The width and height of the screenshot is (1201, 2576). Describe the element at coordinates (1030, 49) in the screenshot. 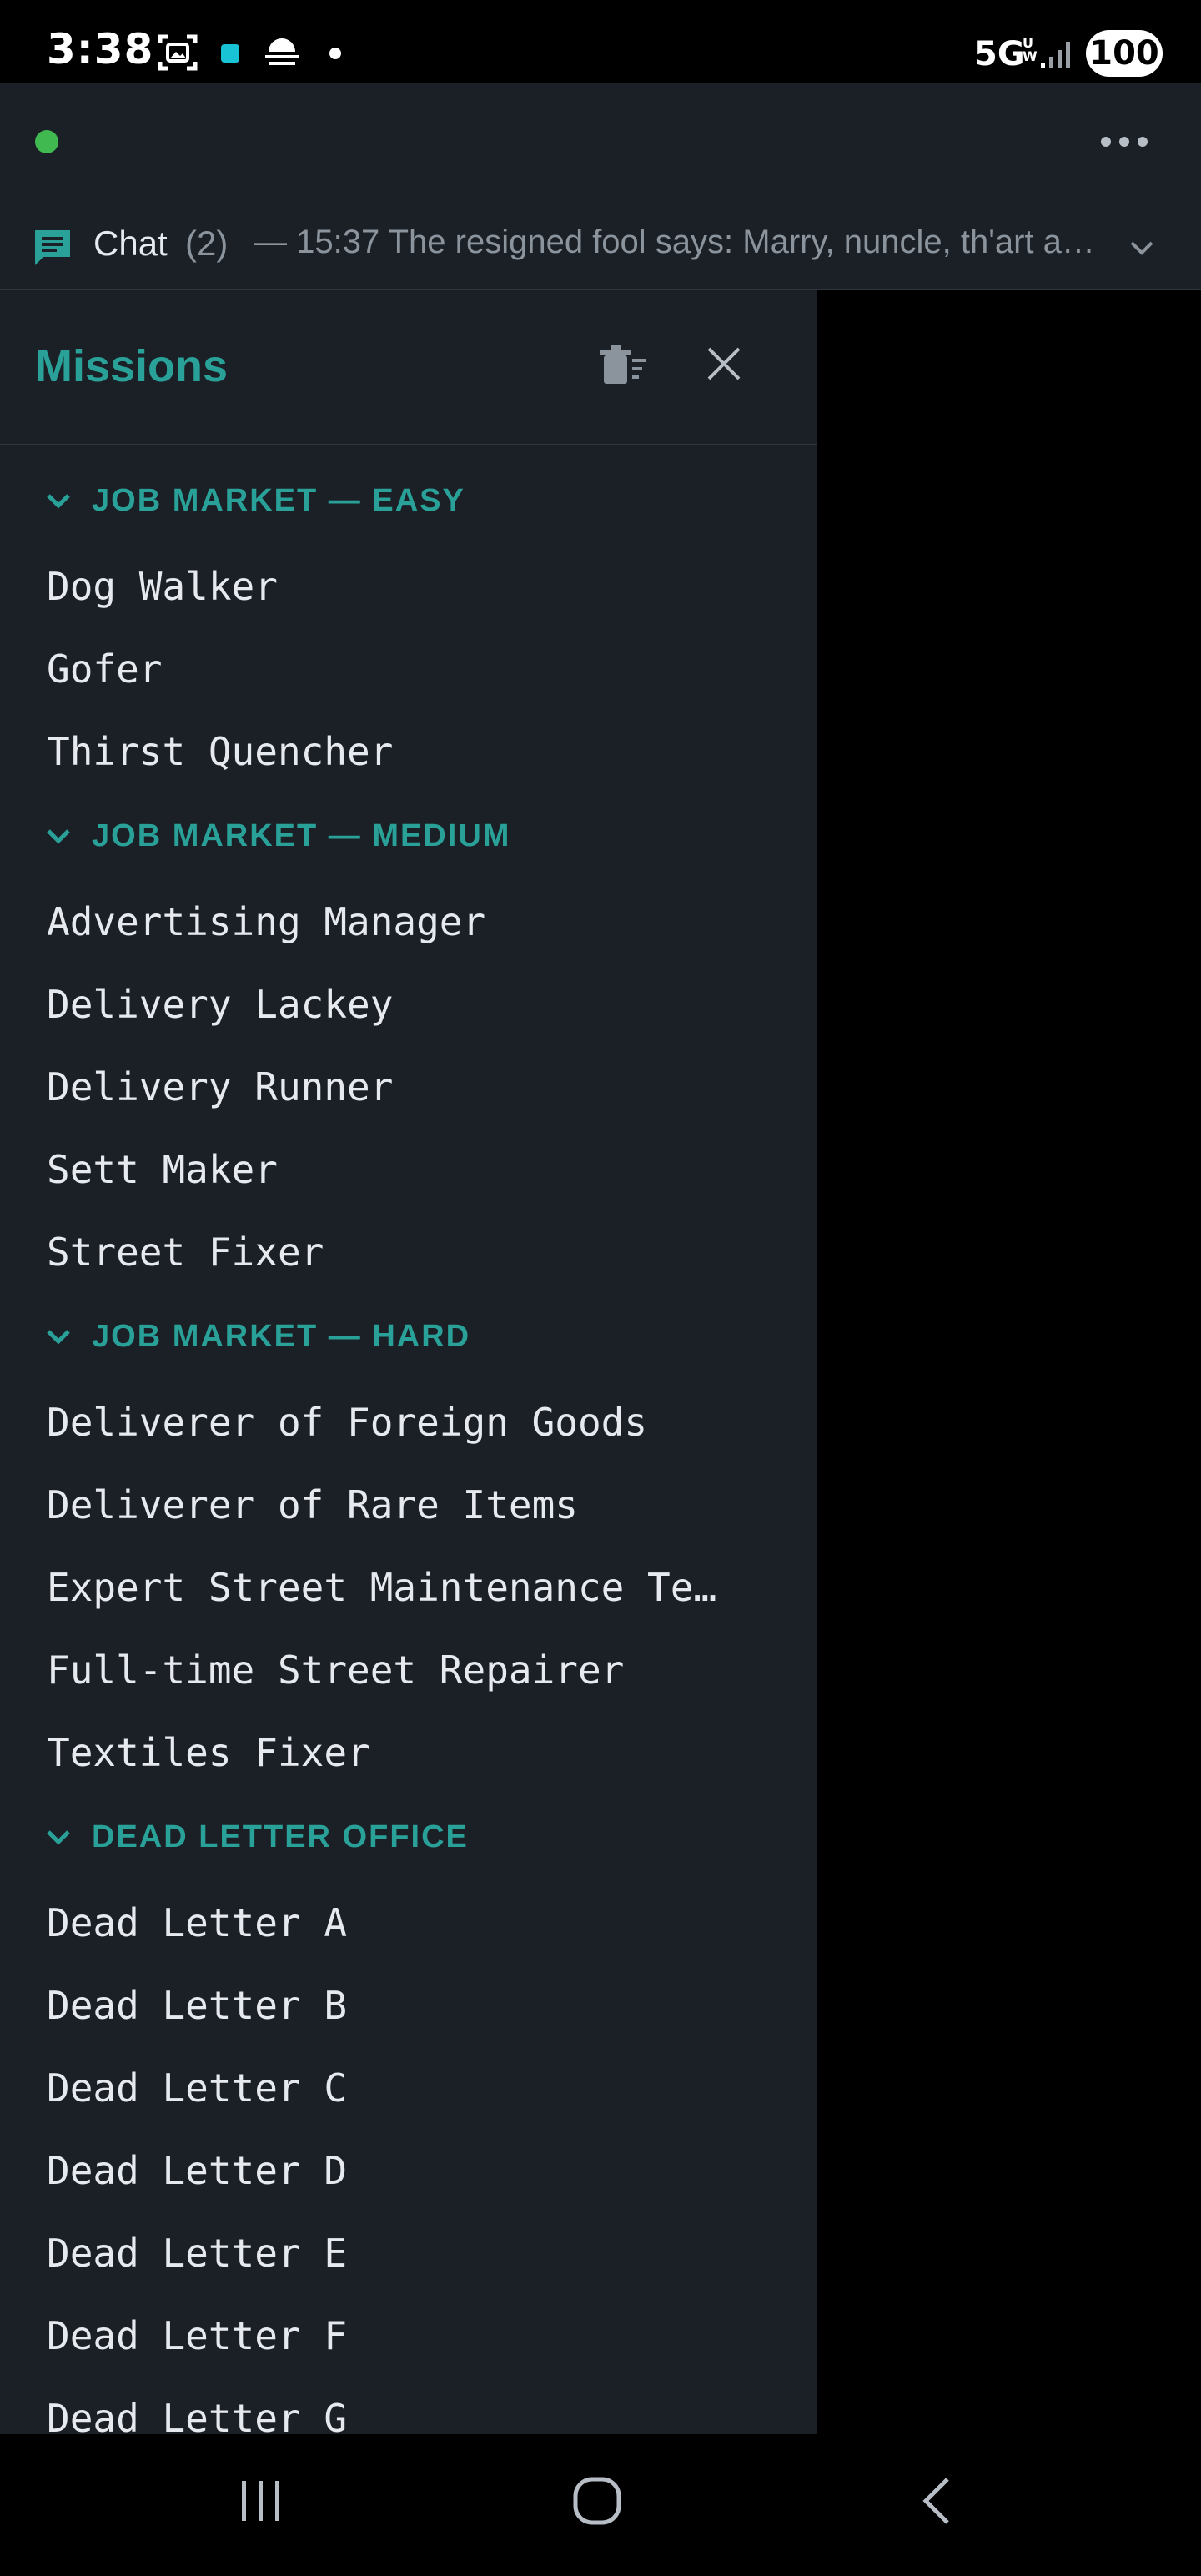

I see `network-subtype: UW` at that location.